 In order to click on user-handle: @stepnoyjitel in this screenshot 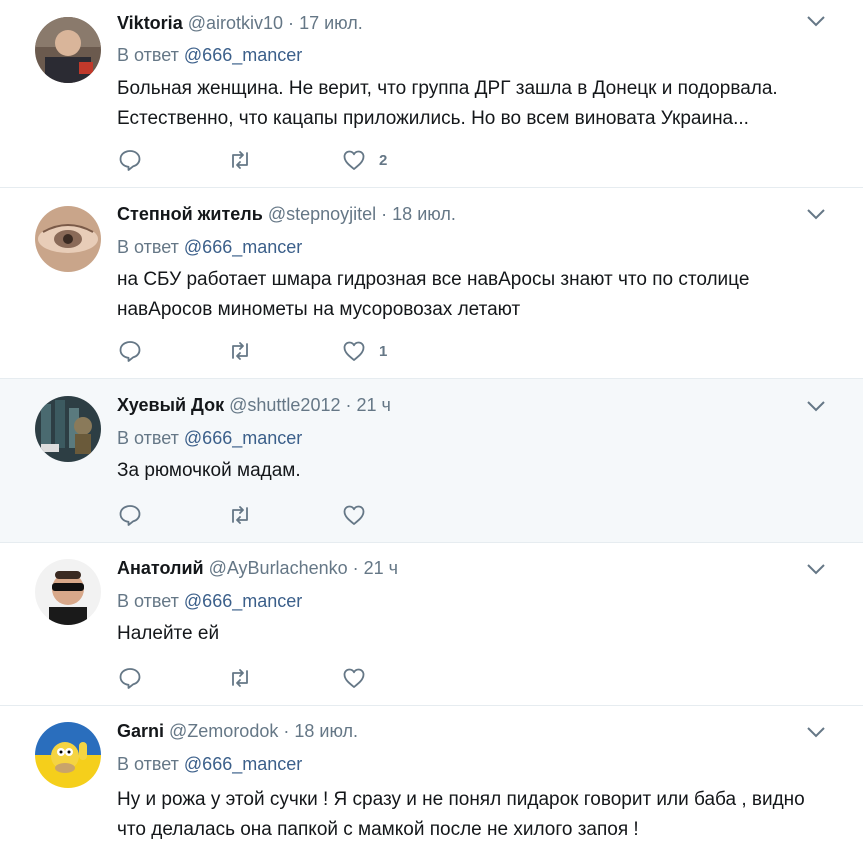, I will do `click(322, 214)`.